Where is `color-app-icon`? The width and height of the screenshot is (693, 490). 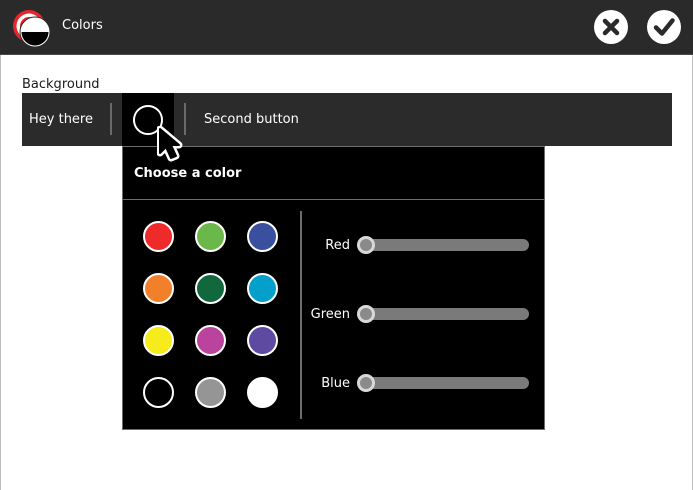 color-app-icon is located at coordinates (32, 29).